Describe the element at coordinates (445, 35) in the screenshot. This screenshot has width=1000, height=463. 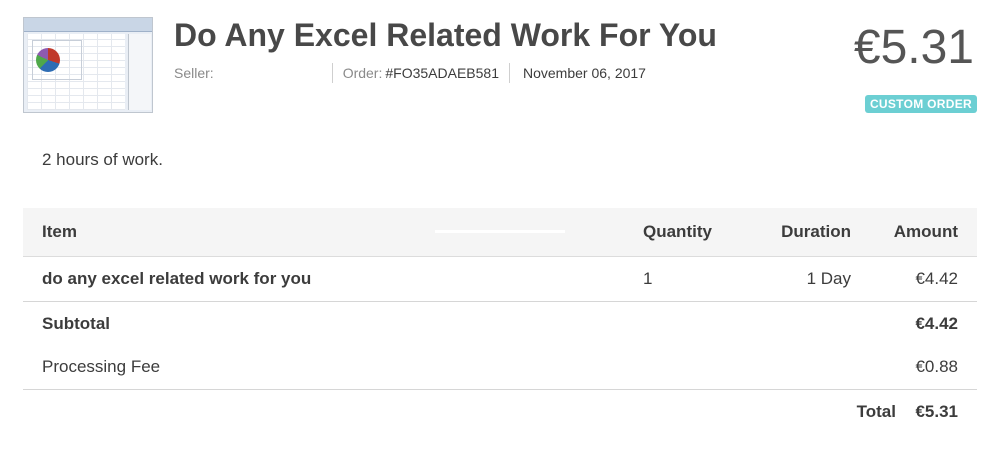
I see `order-title: Do Any Excel Related Work For You` at that location.